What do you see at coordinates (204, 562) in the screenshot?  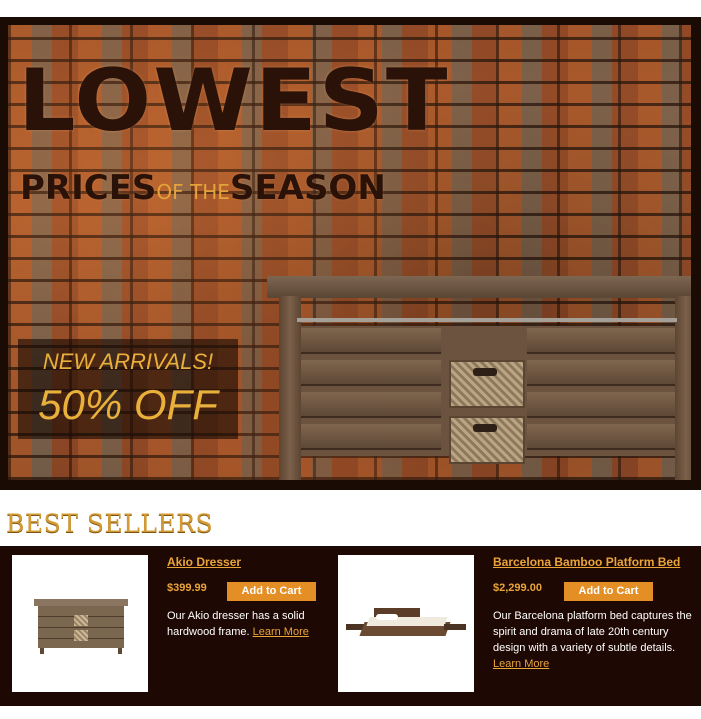 I see `product-title-link: Akio Dresser` at bounding box center [204, 562].